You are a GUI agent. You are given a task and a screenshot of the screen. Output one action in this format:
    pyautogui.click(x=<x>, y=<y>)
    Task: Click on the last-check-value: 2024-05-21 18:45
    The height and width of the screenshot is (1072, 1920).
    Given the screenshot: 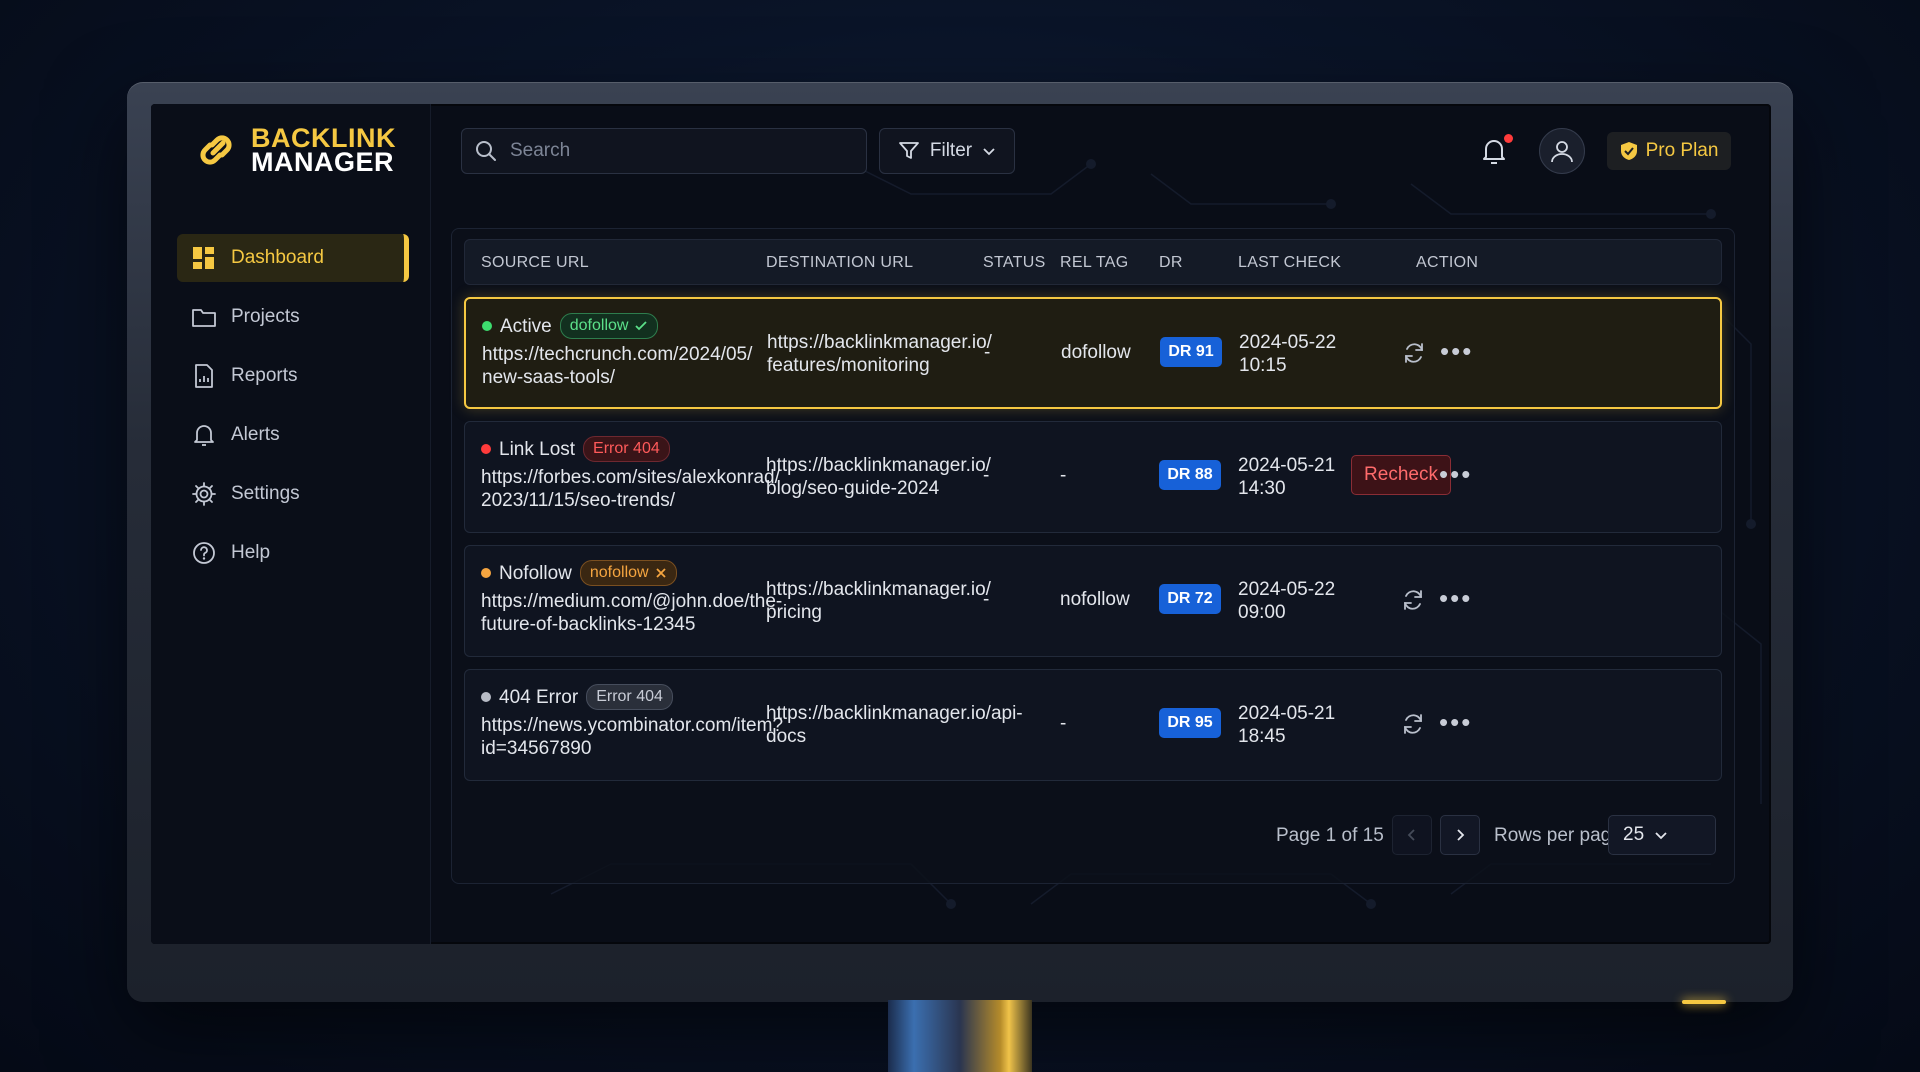 What is the action you would take?
    pyautogui.click(x=1287, y=725)
    